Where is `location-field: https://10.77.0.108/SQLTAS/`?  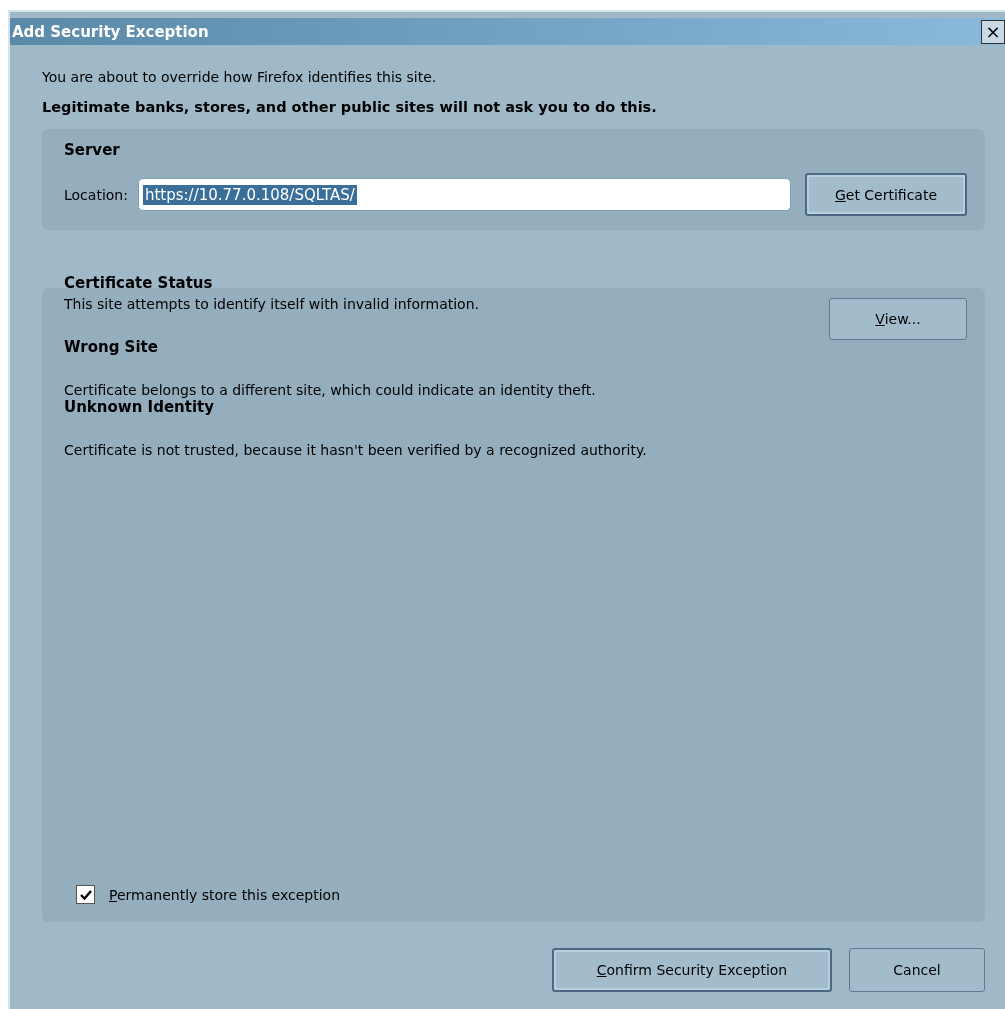
location-field: https://10.77.0.108/SQLTAS/ is located at coordinates (464, 194).